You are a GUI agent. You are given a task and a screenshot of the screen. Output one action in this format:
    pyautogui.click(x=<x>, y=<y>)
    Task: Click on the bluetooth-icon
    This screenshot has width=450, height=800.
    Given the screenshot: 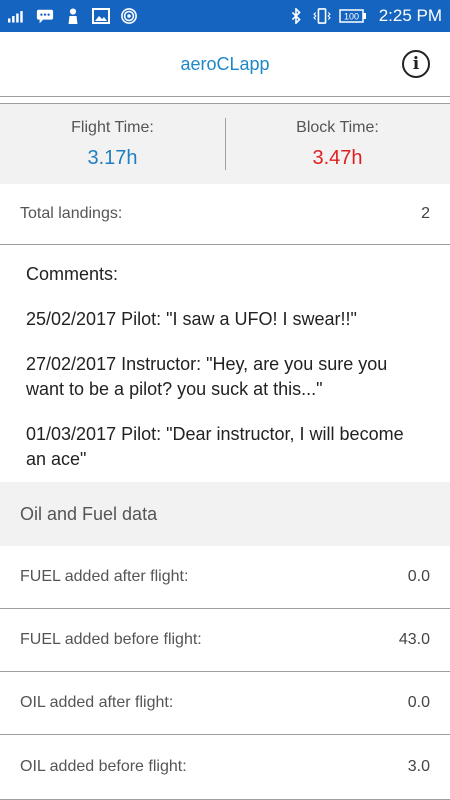 What is the action you would take?
    pyautogui.click(x=296, y=16)
    